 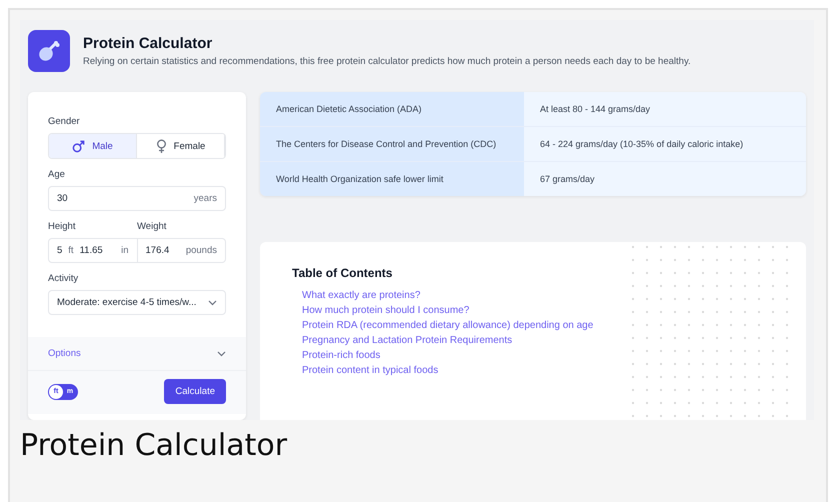 What do you see at coordinates (79, 146) in the screenshot?
I see `male-icon` at bounding box center [79, 146].